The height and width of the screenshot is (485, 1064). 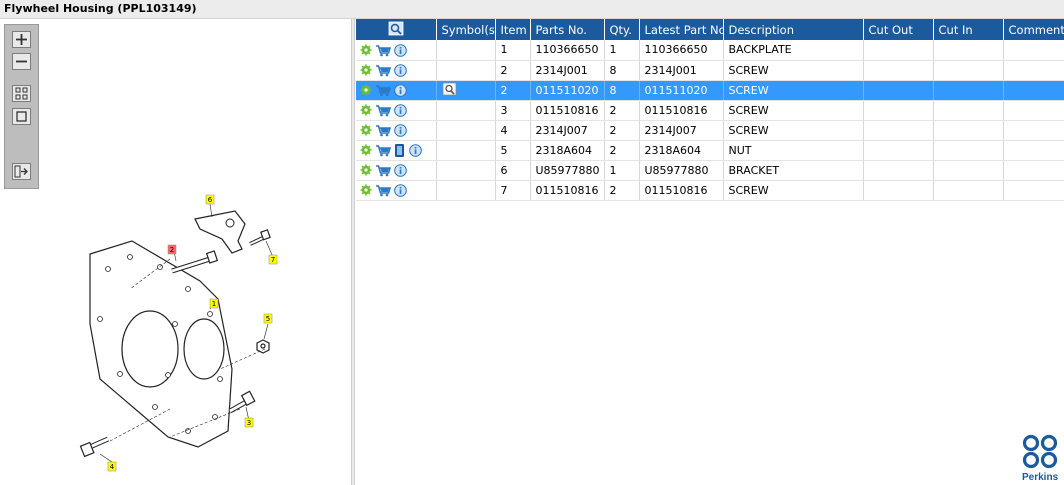 I want to click on zoom-out-button, so click(x=21, y=61).